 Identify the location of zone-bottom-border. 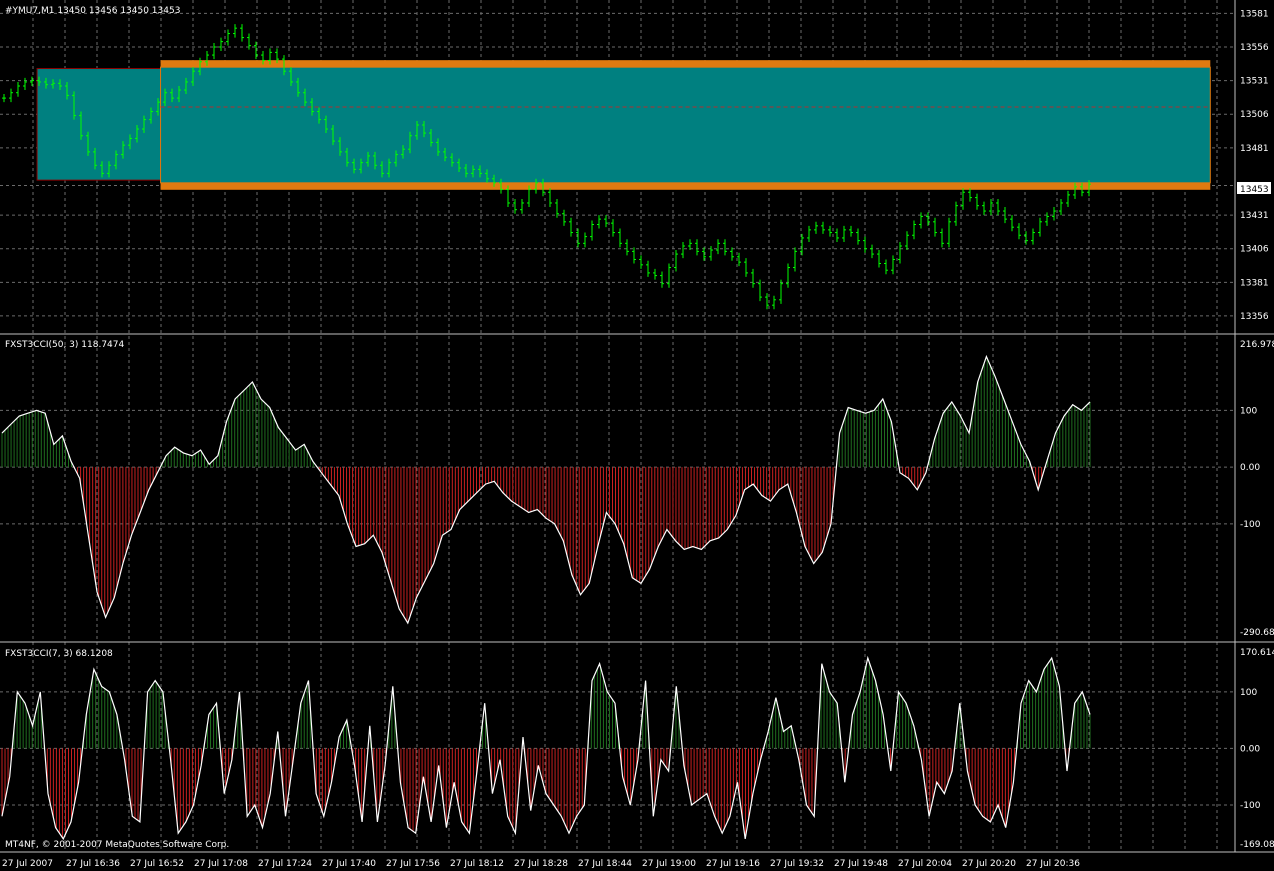
(685, 186).